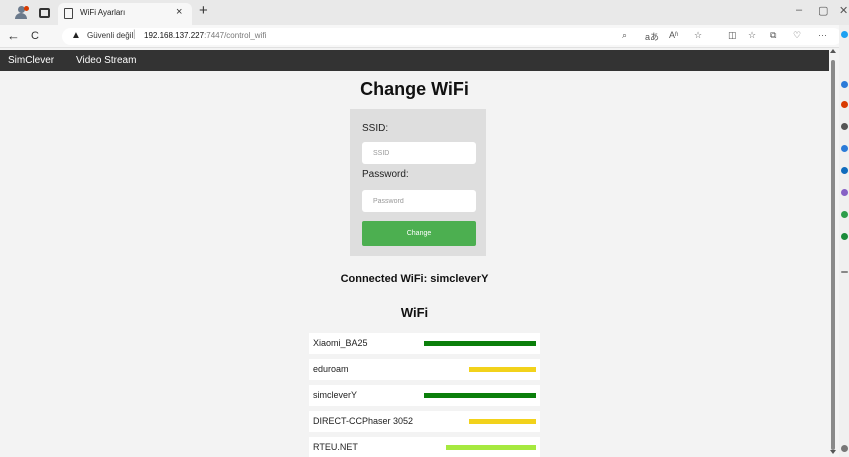  I want to click on profile-icon, so click(21, 13).